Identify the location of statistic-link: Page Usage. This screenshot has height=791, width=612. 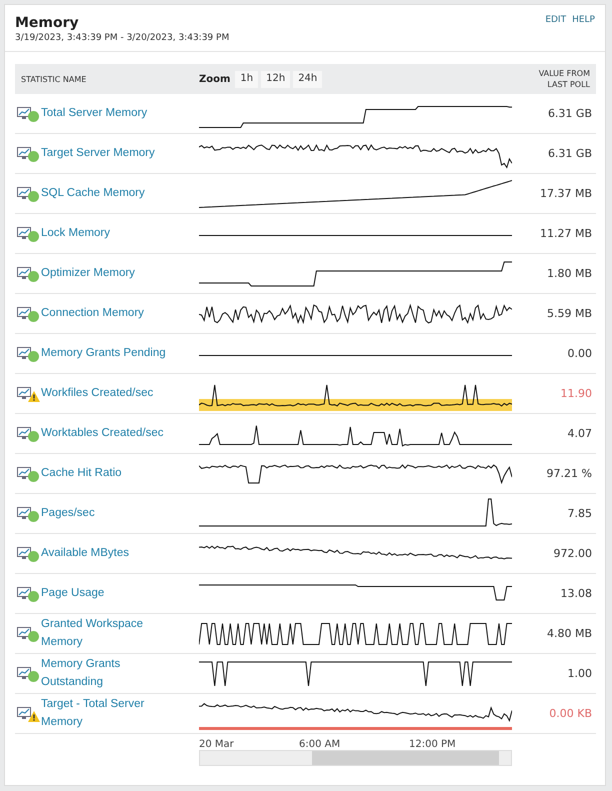
(72, 593).